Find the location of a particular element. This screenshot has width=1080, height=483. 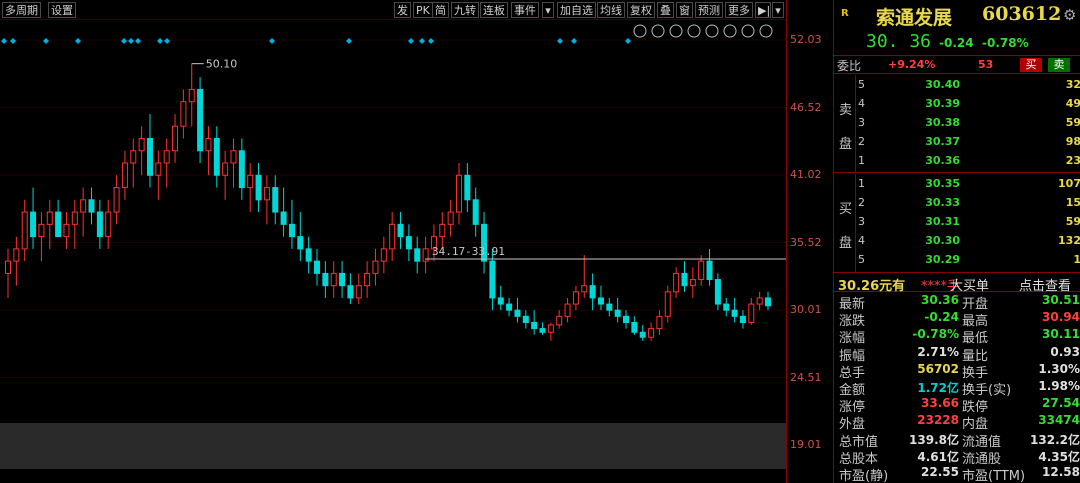

scissors-icon is located at coordinates (712, 31).